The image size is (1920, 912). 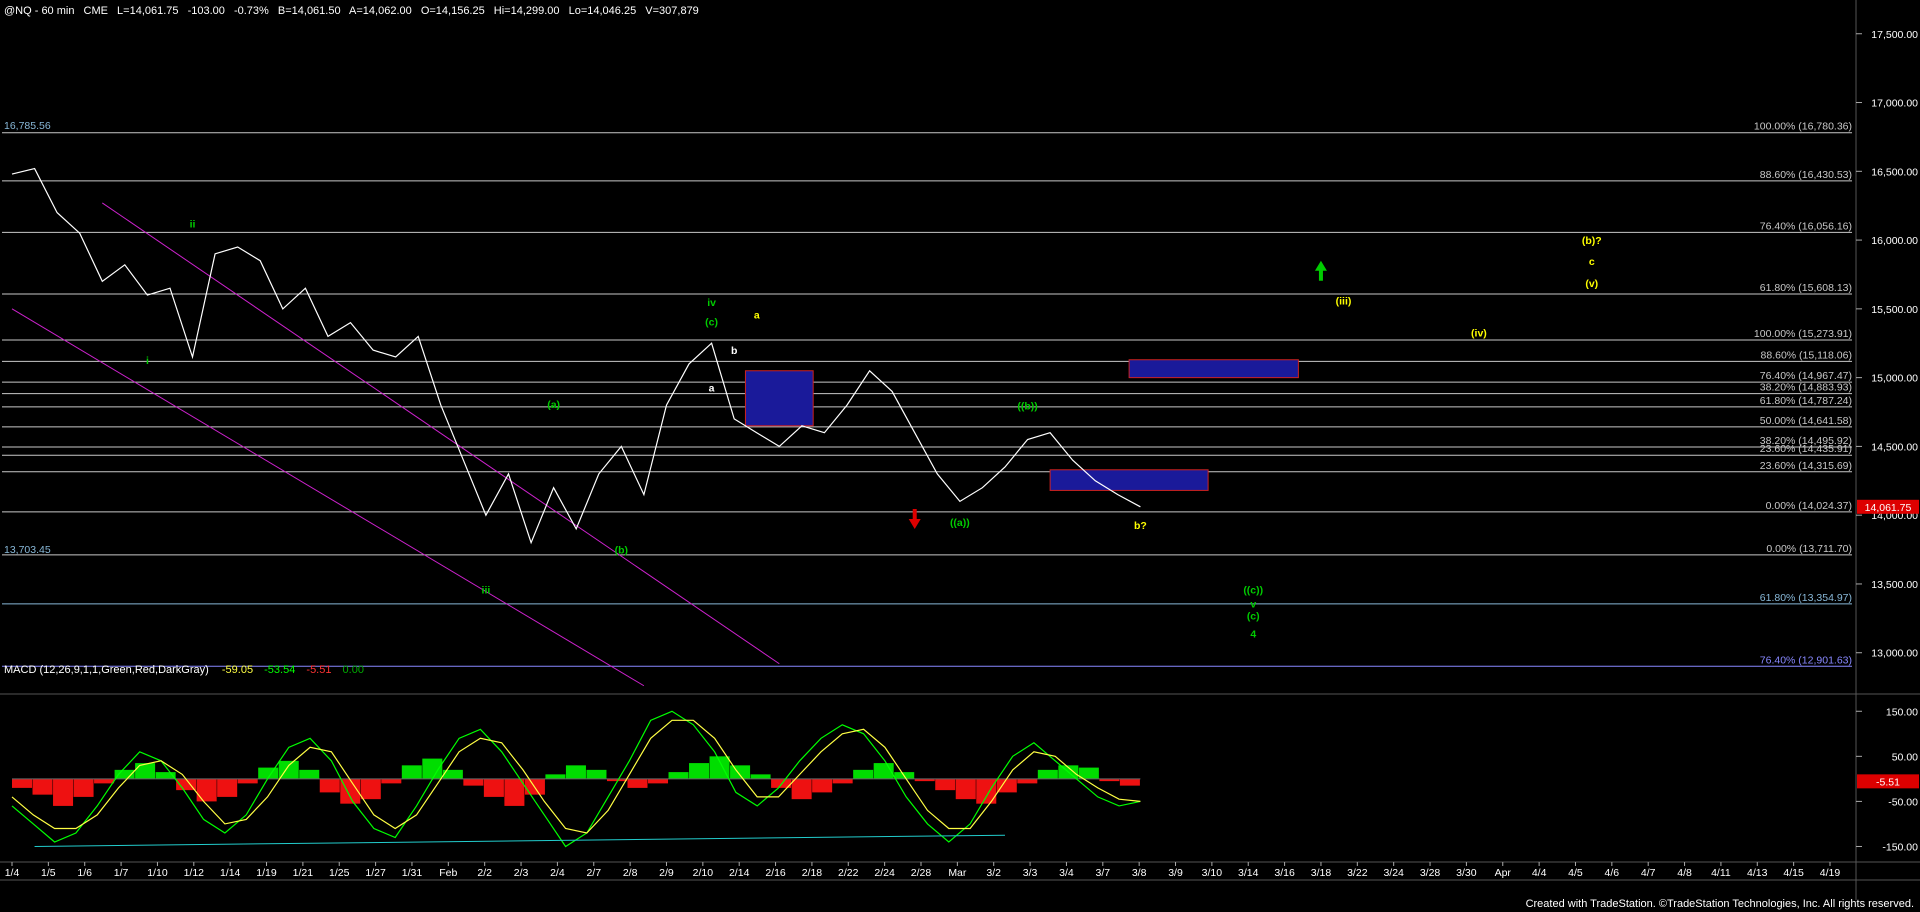 What do you see at coordinates (1905, 757) in the screenshot?
I see `macd-y-tick-label: 50.00` at bounding box center [1905, 757].